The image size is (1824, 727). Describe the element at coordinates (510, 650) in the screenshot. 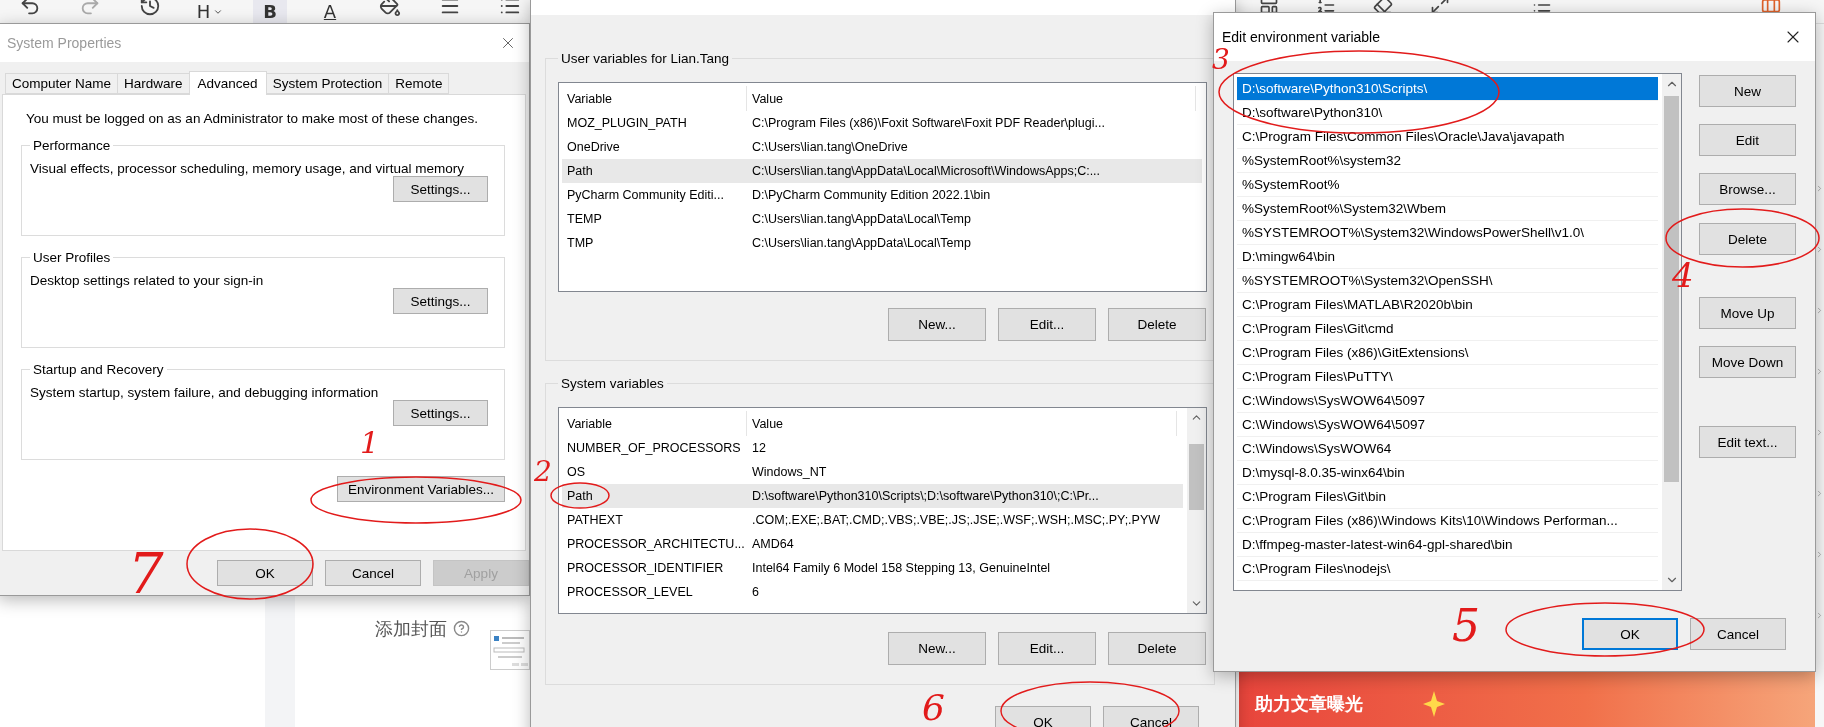

I see `thumbnail-drawing` at that location.